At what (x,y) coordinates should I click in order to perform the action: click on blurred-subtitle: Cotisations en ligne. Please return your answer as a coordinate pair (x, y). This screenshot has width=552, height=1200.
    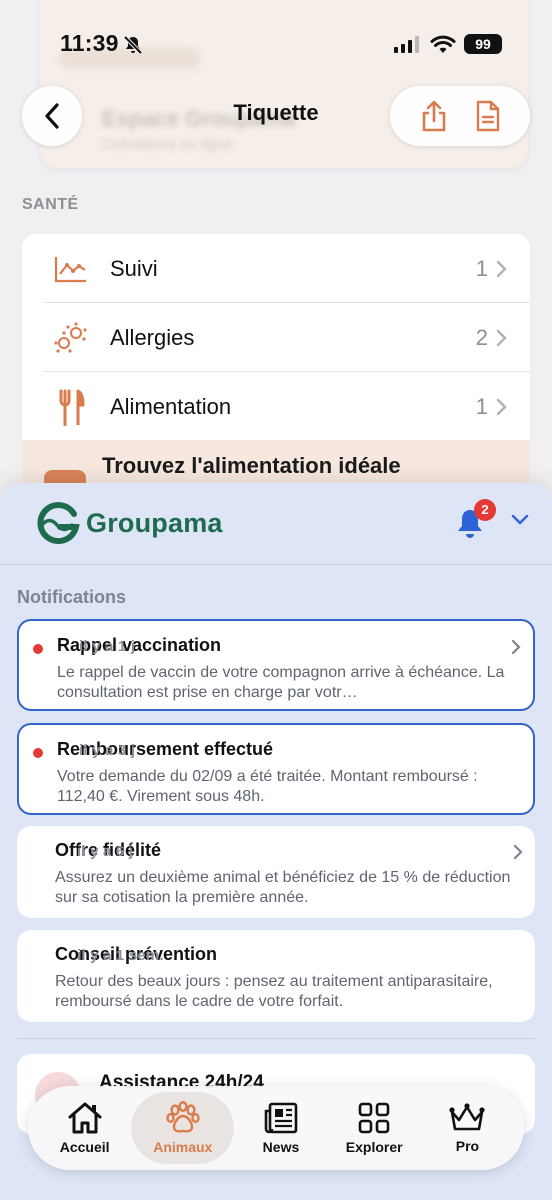
    Looking at the image, I should click on (167, 144).